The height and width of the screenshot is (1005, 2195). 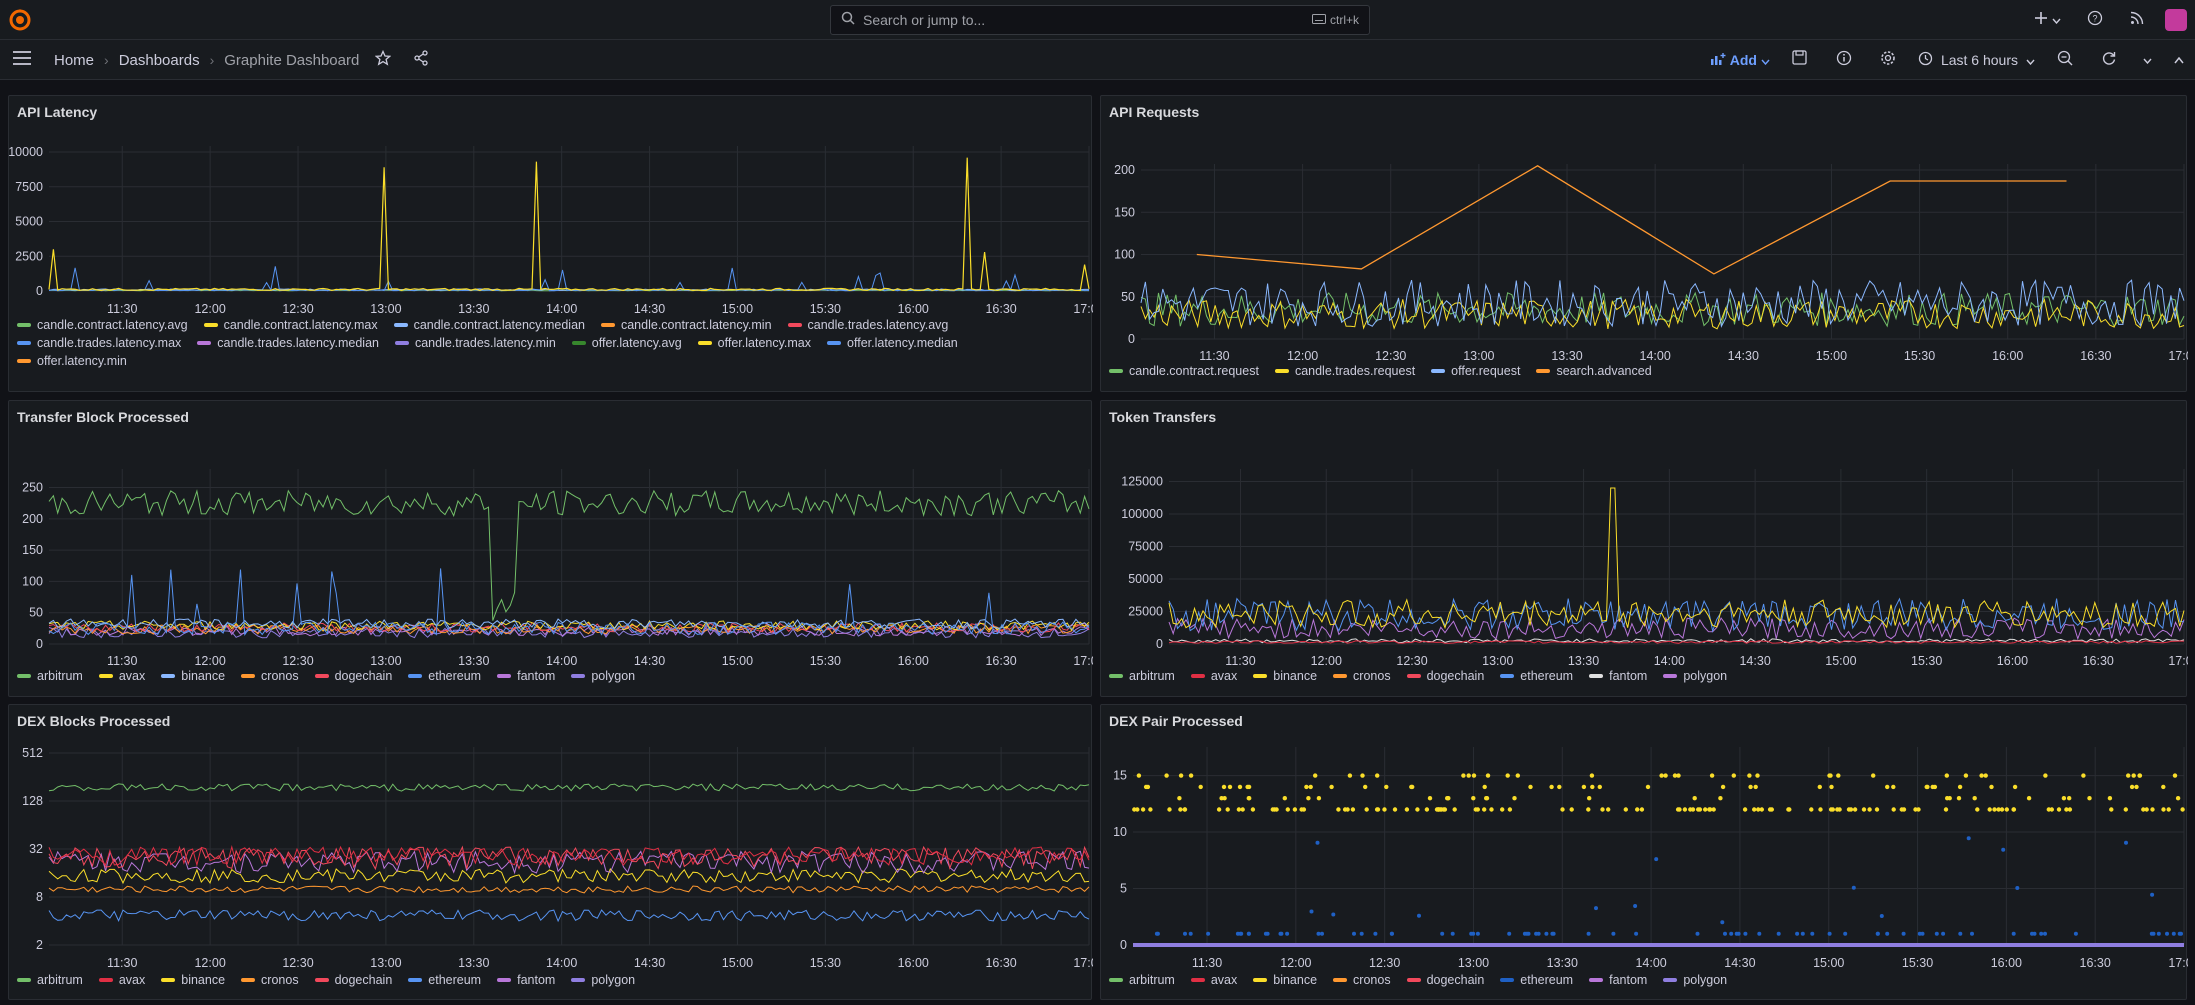 I want to click on legend-label: offer.latency.max, so click(x=764, y=343).